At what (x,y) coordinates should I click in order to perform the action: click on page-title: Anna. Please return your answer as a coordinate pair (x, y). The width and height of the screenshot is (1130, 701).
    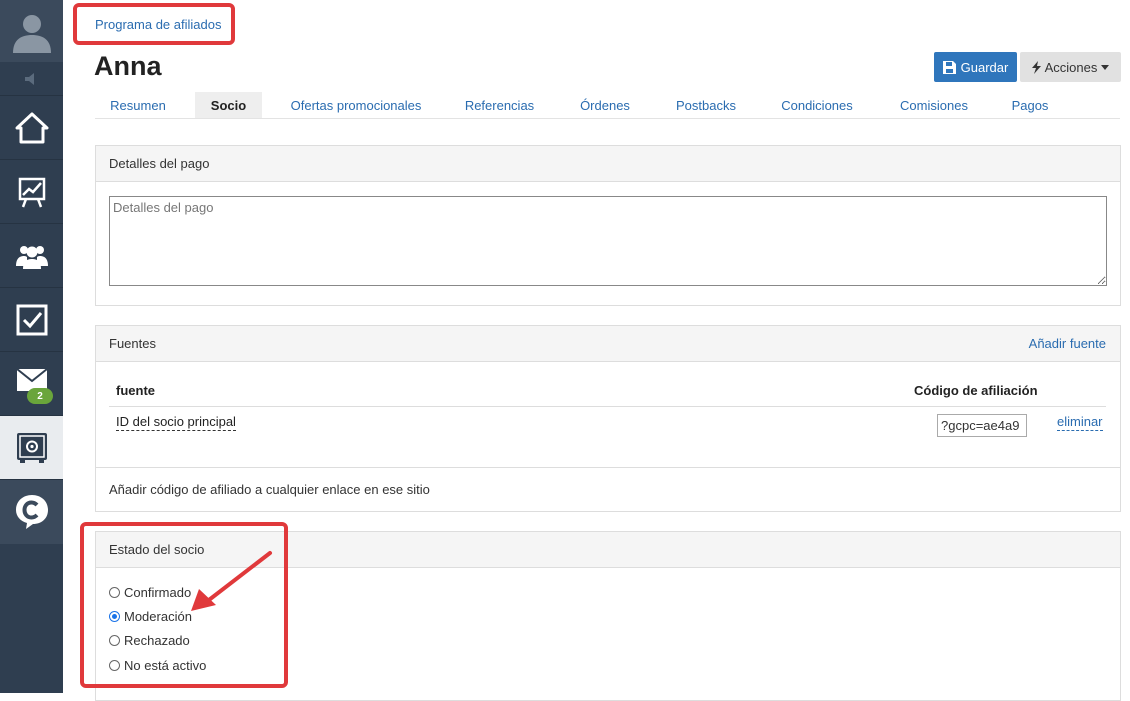
    Looking at the image, I should click on (128, 66).